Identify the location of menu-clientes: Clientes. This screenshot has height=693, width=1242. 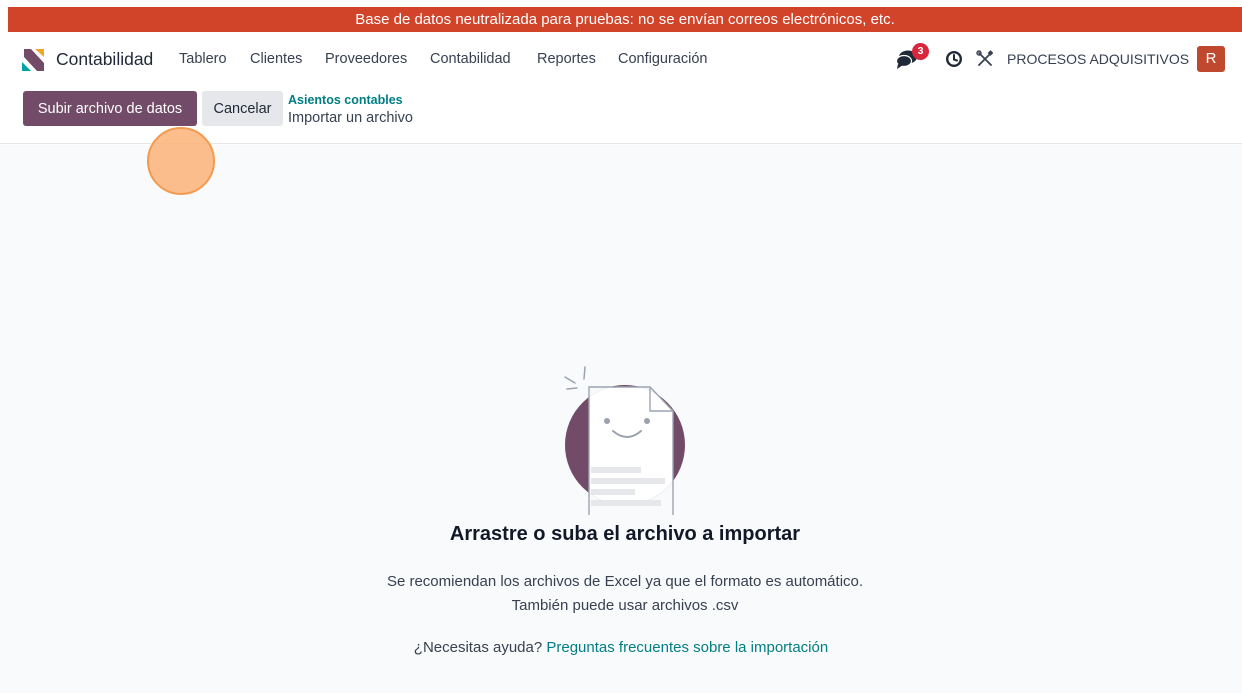
(276, 59).